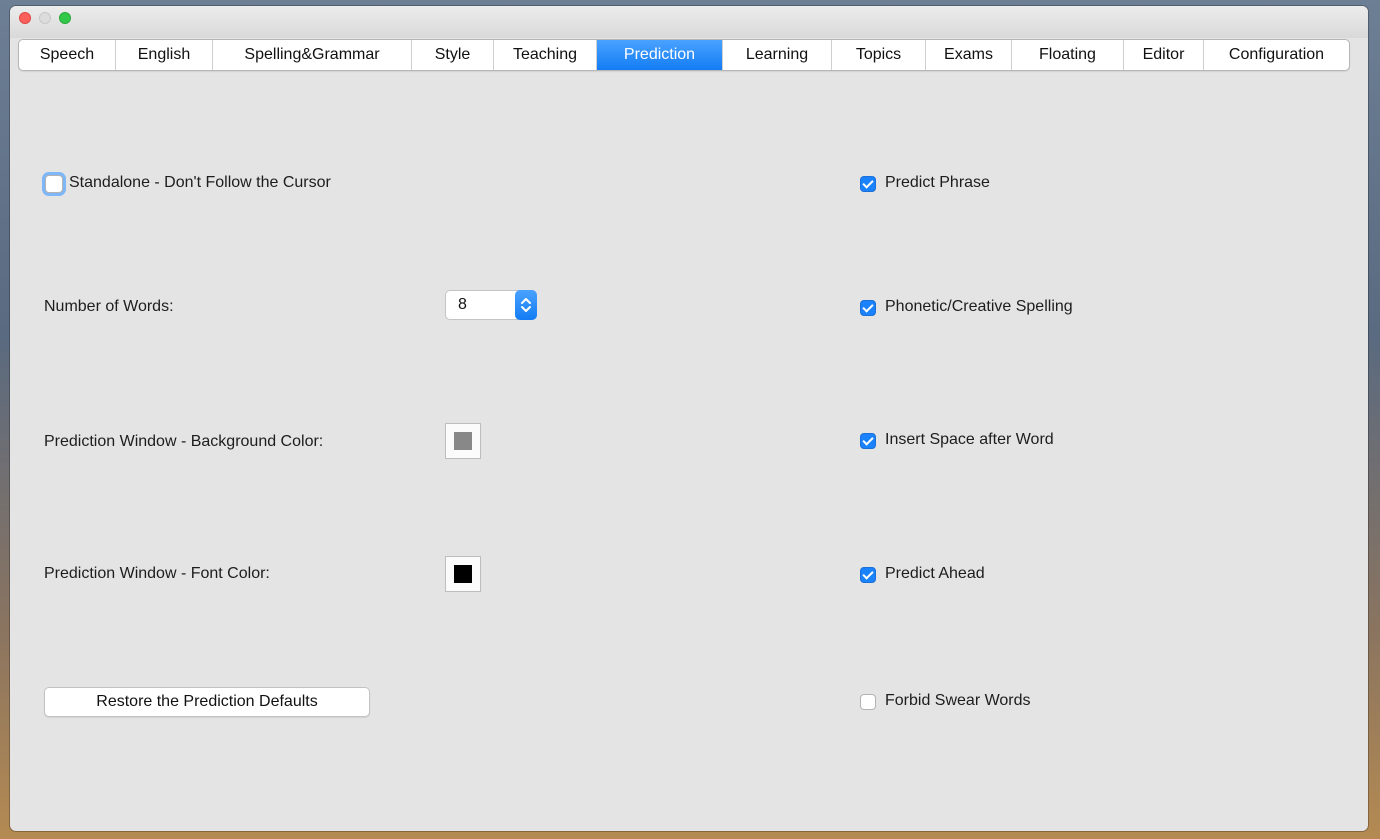 This screenshot has height=839, width=1380. What do you see at coordinates (868, 184) in the screenshot?
I see `predict-phrase-checkbox` at bounding box center [868, 184].